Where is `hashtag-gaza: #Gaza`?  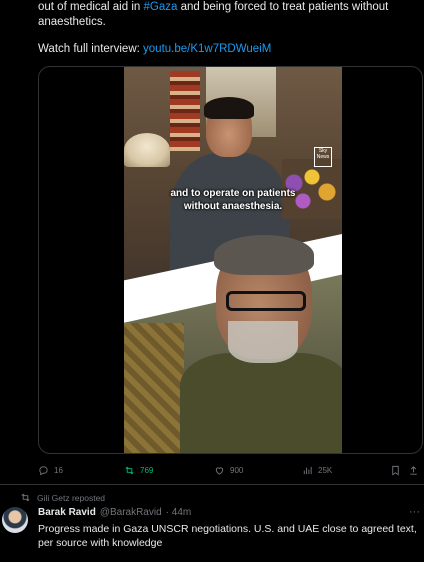 hashtag-gaza: #Gaza is located at coordinates (160, 7).